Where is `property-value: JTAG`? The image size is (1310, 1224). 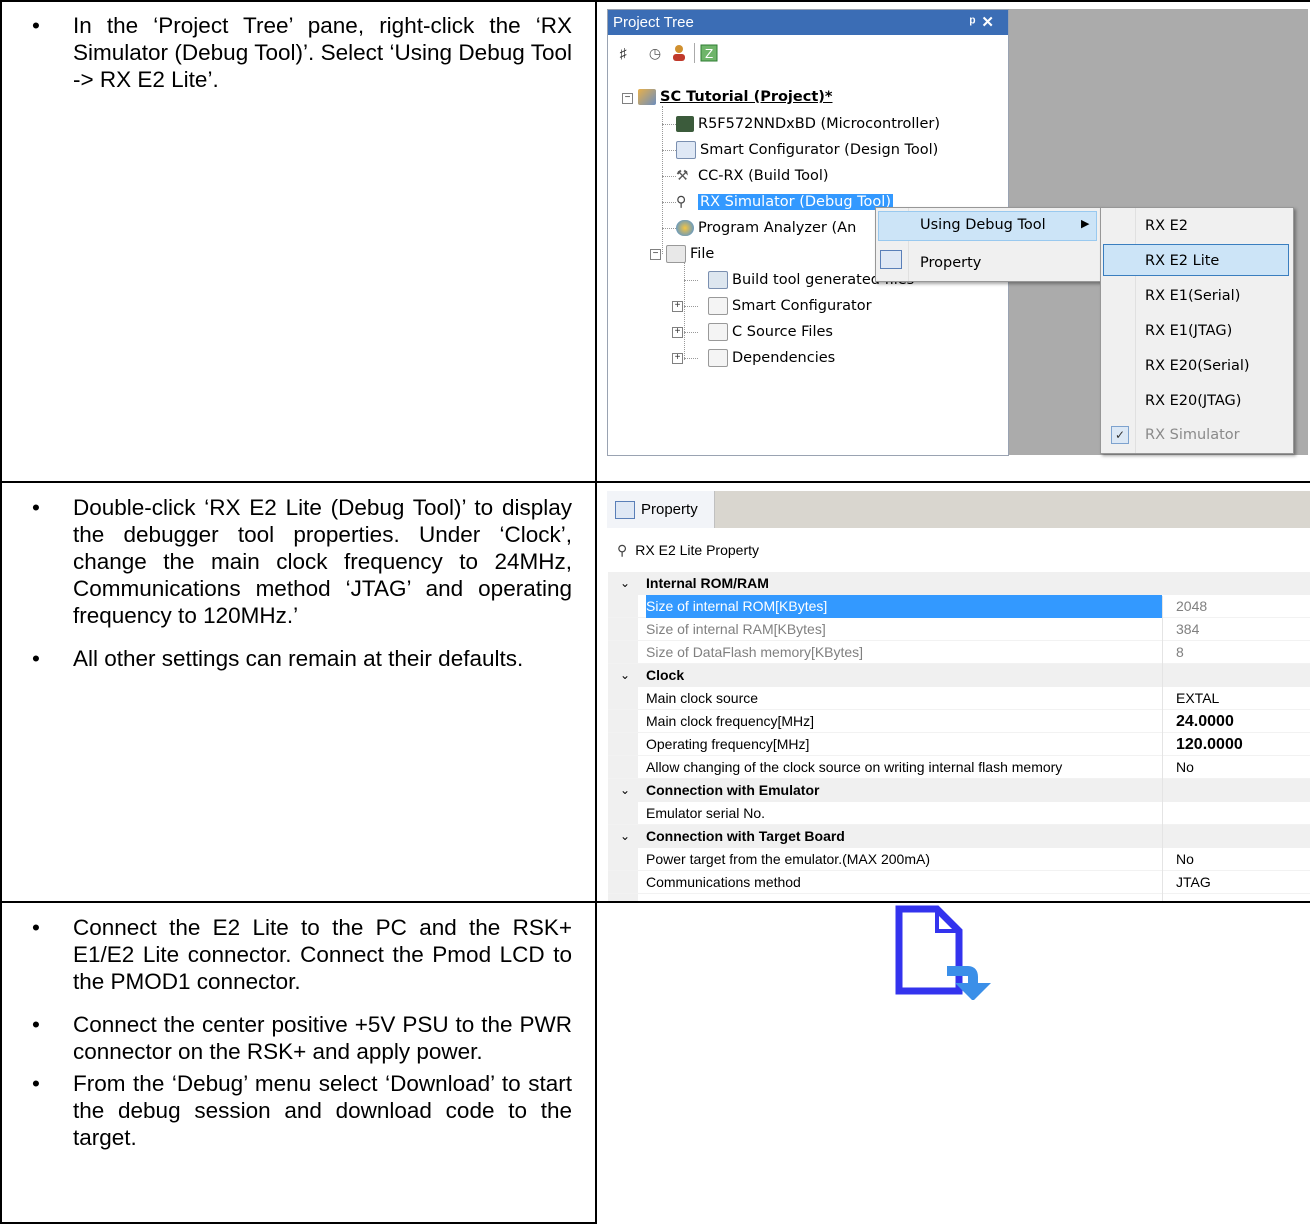 property-value: JTAG is located at coordinates (1239, 882).